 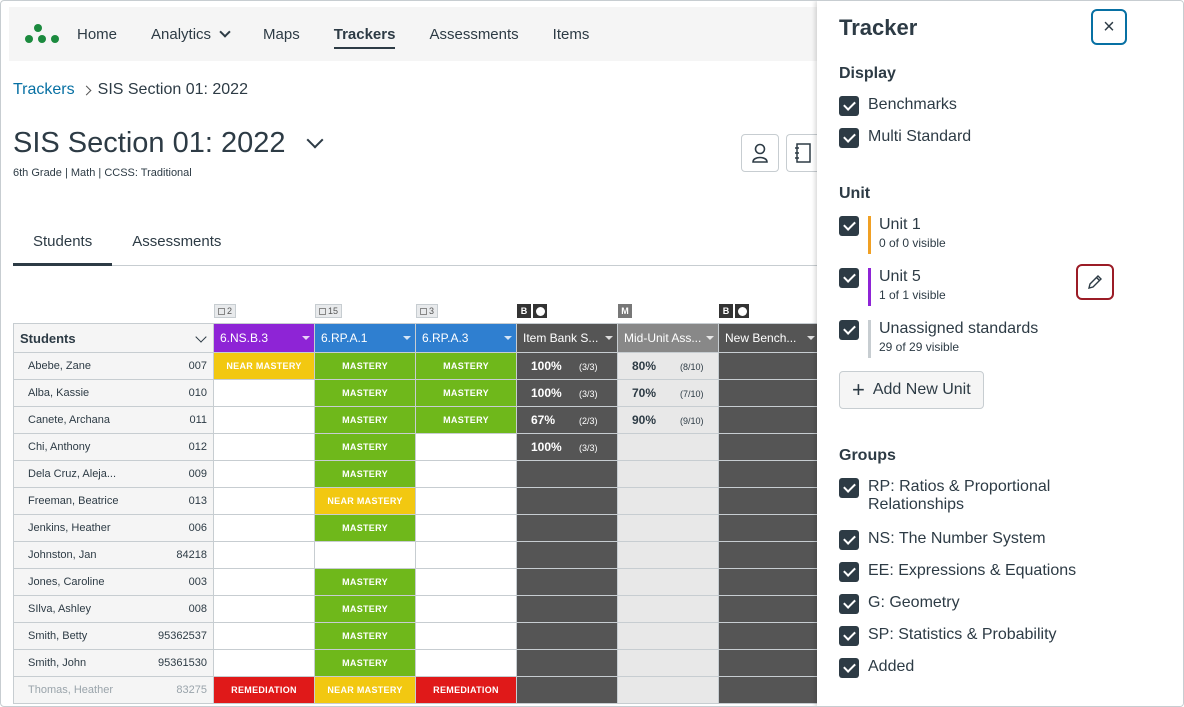 What do you see at coordinates (905, 138) in the screenshot?
I see `display-multi-standard-checkbox: Multi Standard` at bounding box center [905, 138].